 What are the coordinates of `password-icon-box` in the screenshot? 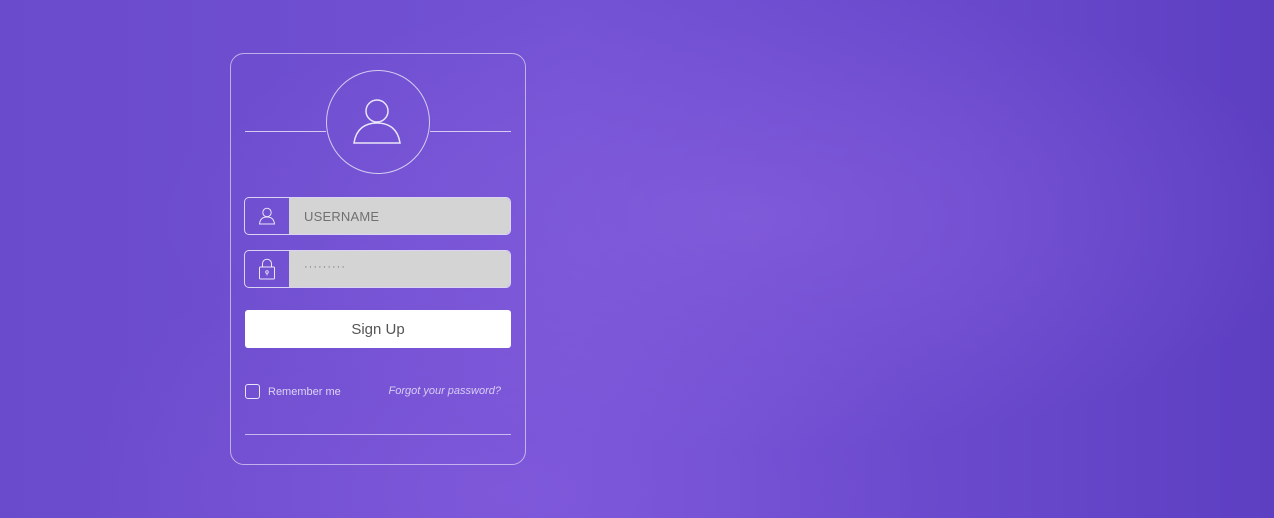 It's located at (267, 269).